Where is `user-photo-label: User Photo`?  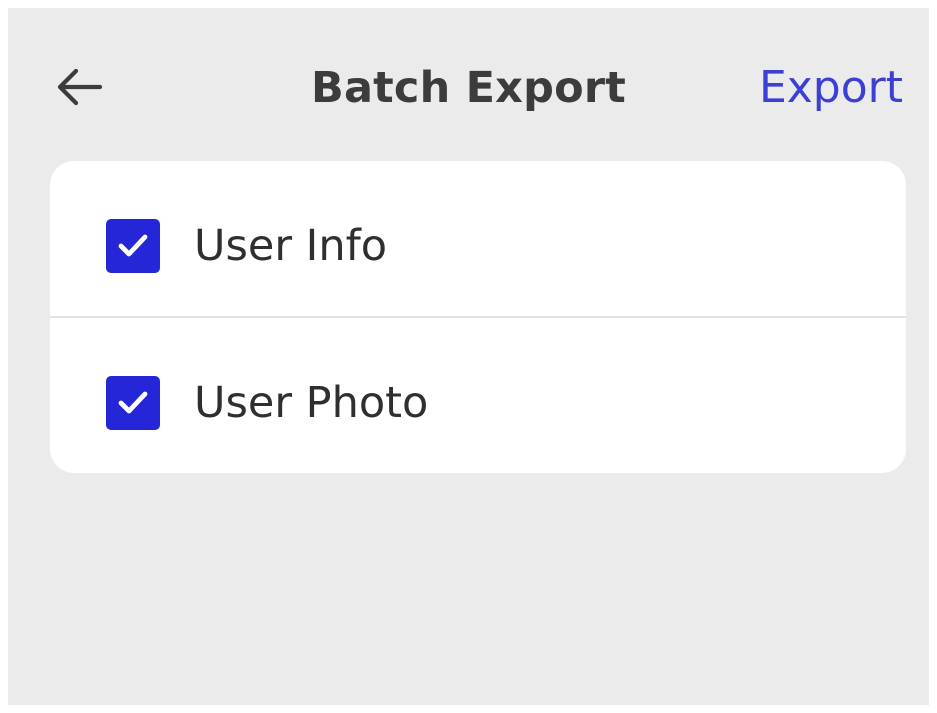
user-photo-label: User Photo is located at coordinates (311, 403).